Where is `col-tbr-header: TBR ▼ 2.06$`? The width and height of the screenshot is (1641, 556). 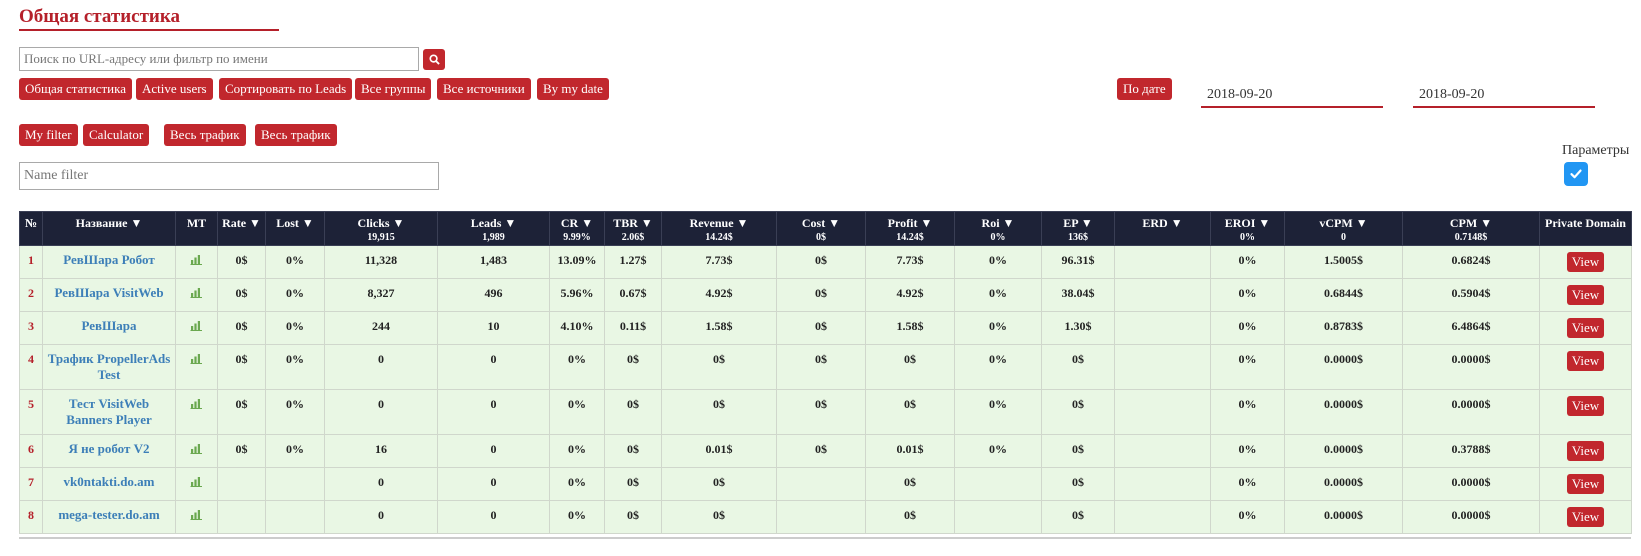
col-tbr-header: TBR ▼ 2.06$ is located at coordinates (633, 228).